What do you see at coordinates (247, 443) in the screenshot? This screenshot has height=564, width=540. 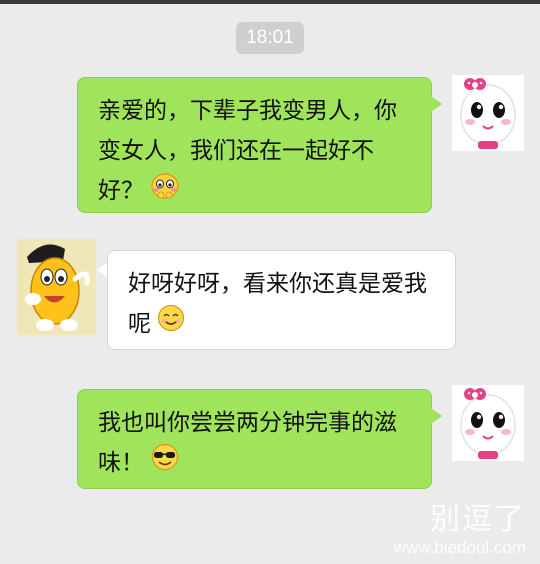 I see `message-text: 我也叫你尝尝两分钟完事的滋味！` at bounding box center [247, 443].